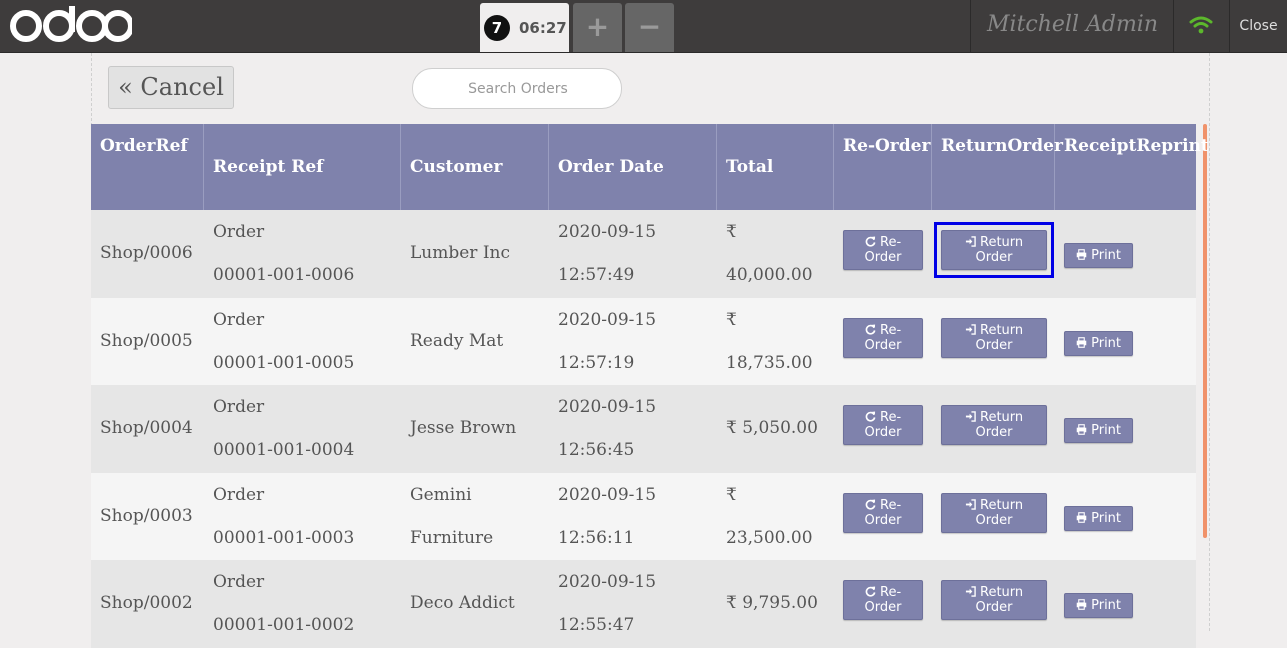 Image resolution: width=1287 pixels, height=648 pixels. Describe the element at coordinates (302, 604) in the screenshot. I see `cell-receipt-ref: Order 00001-001-0002` at that location.